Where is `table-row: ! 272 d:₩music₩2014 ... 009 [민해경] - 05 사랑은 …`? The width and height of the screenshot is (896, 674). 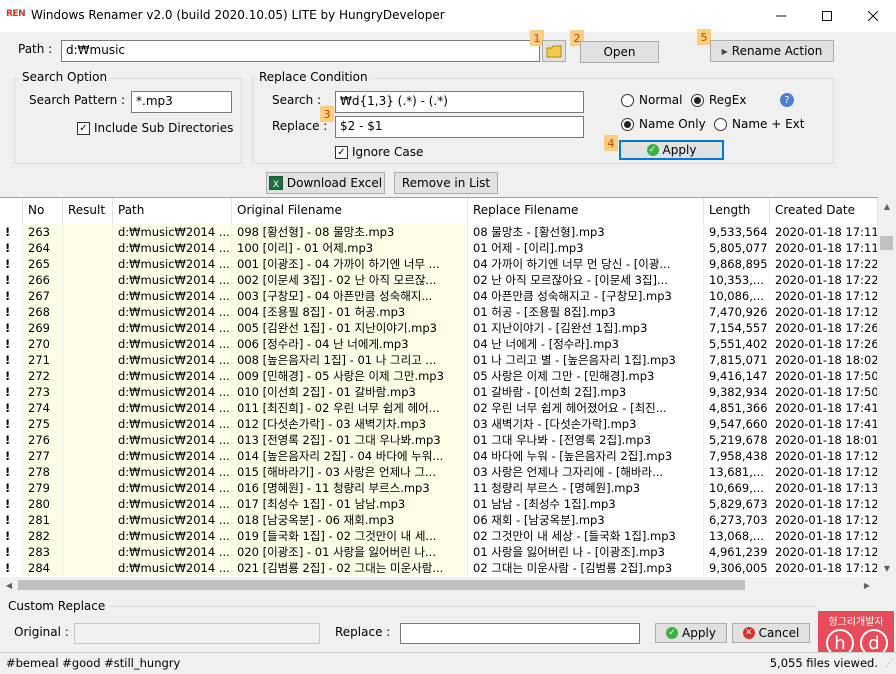
table-row: ! 272 d:₩music₩2014 ... 009 [민해경] - 05 사랑은 … is located at coordinates (439, 376).